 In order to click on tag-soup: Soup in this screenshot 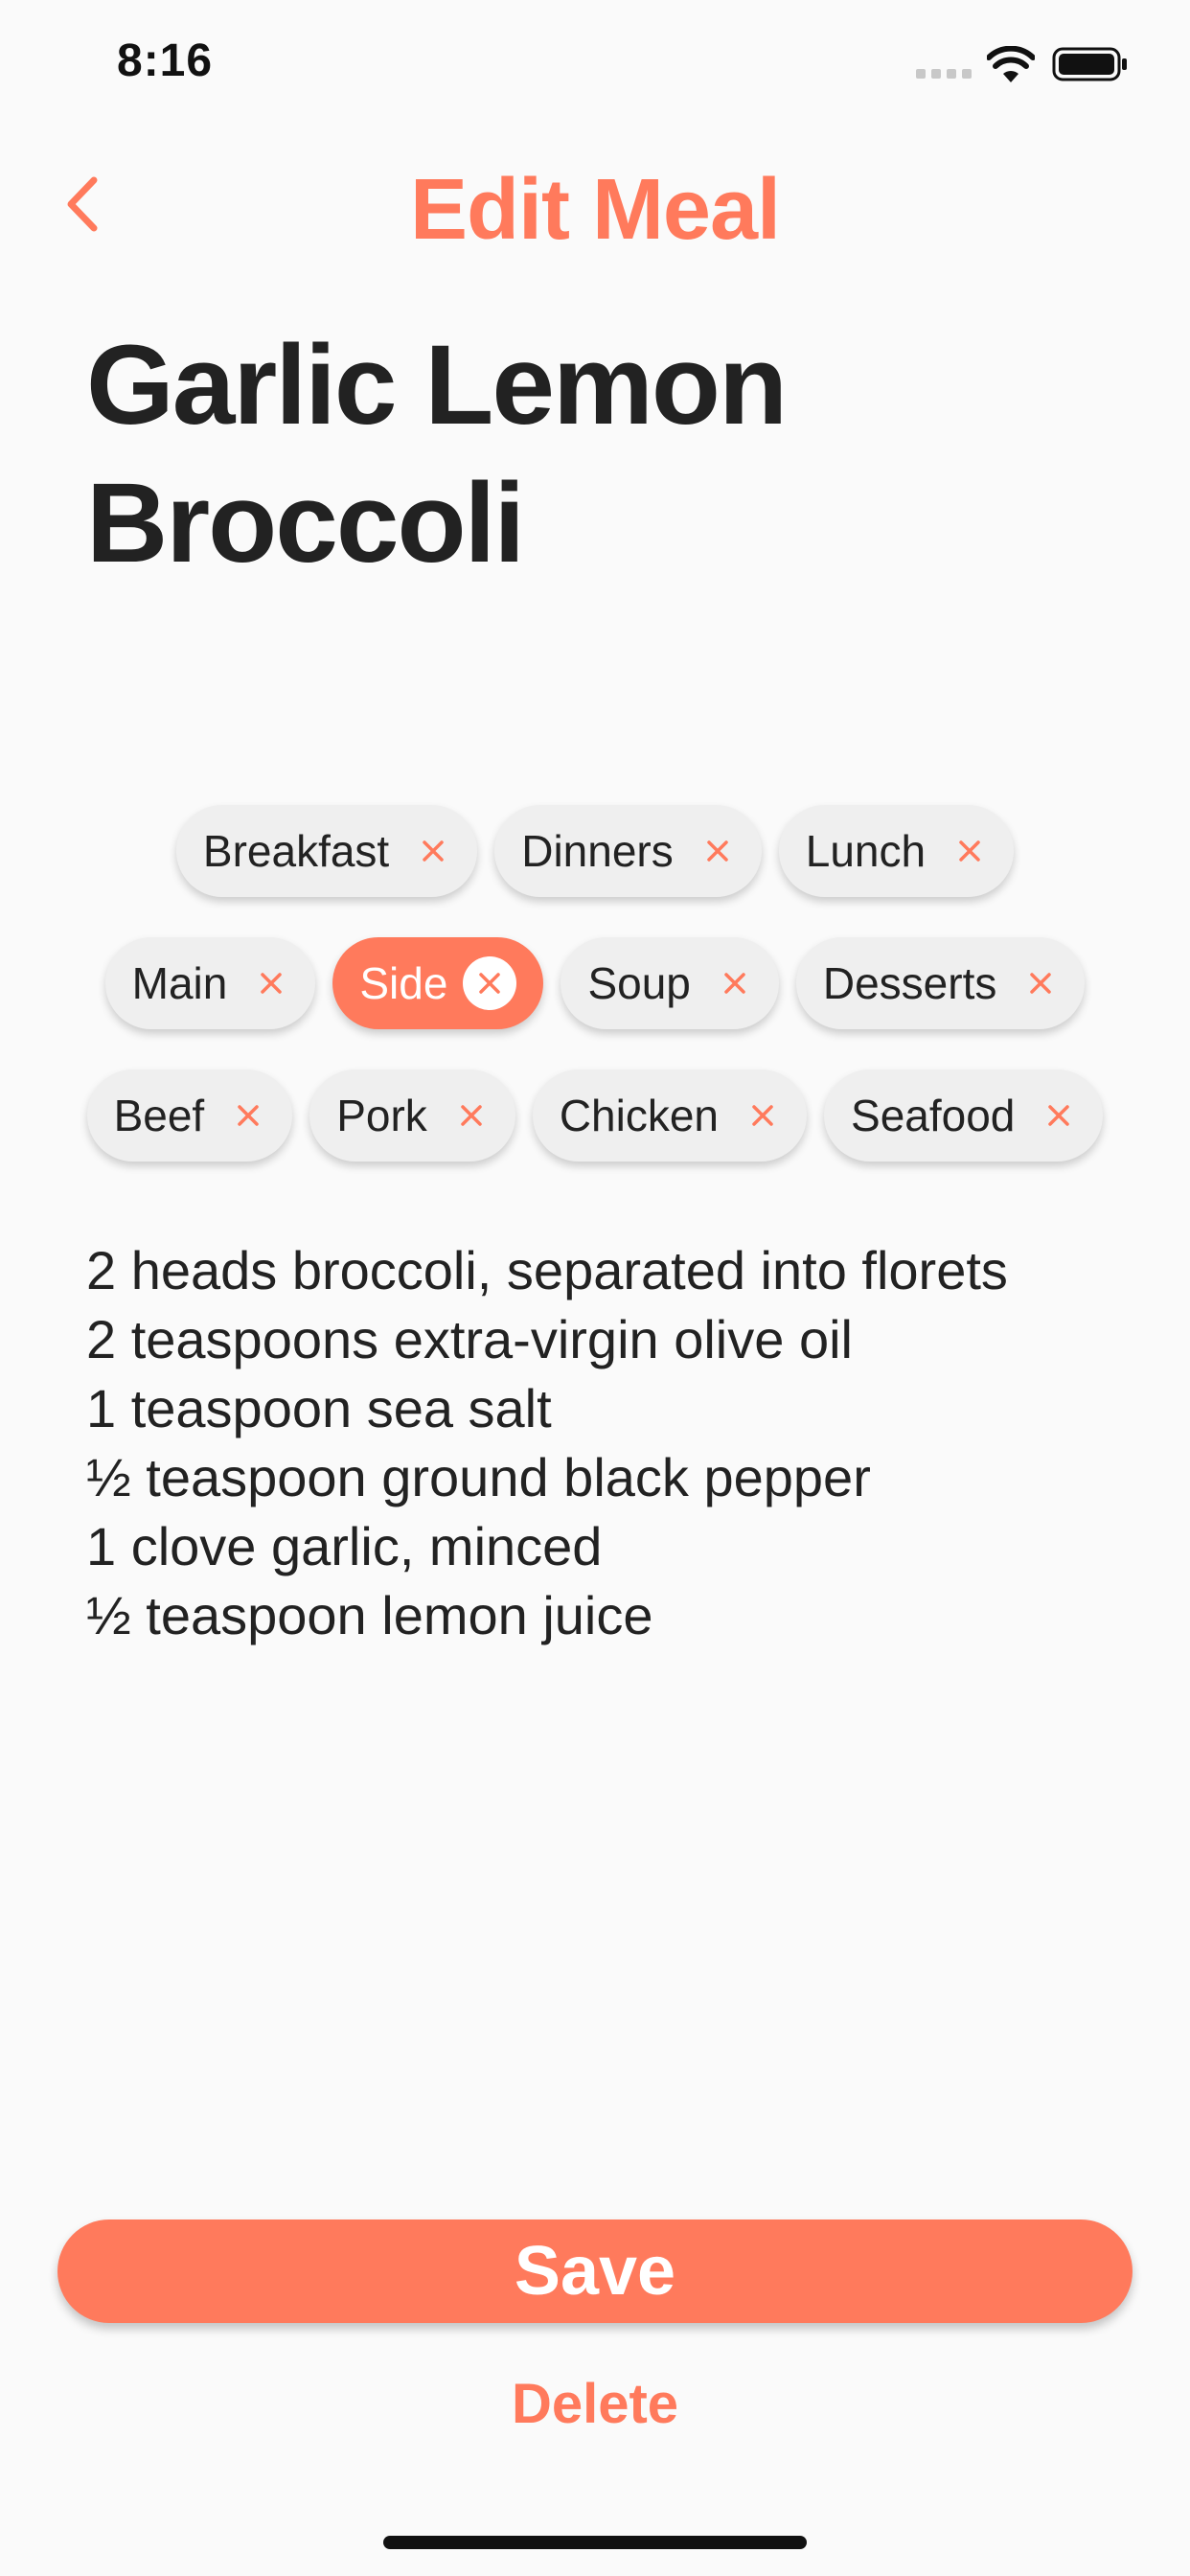, I will do `click(670, 983)`.